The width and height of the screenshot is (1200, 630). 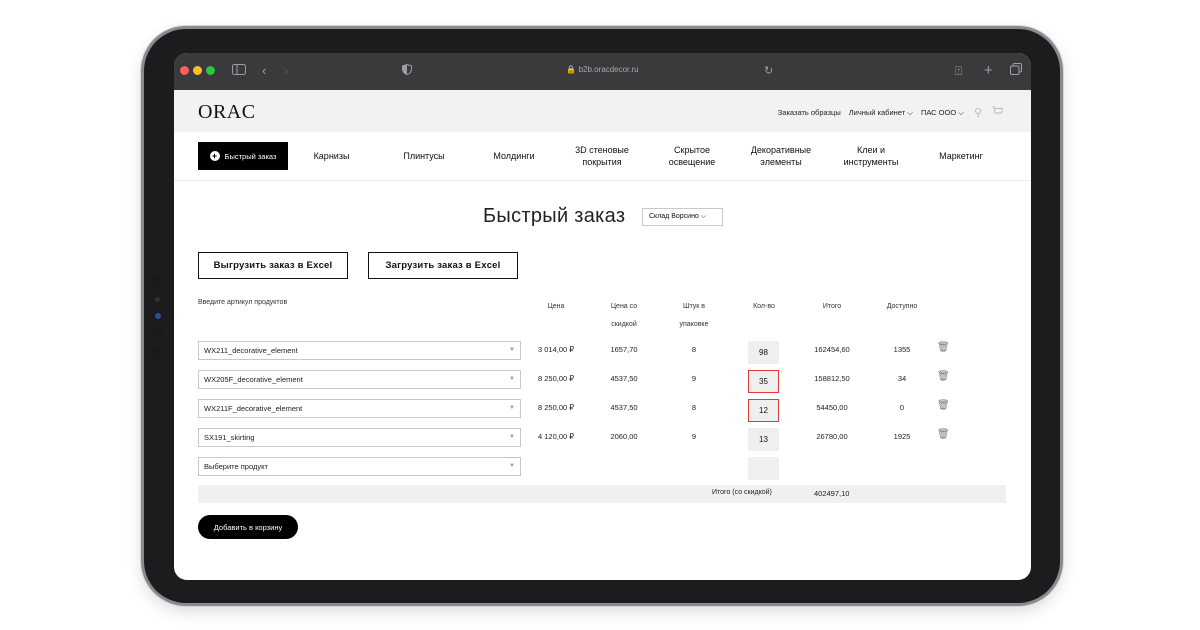 I want to click on article-column-header: Введите артикул продуктов, so click(x=243, y=302).